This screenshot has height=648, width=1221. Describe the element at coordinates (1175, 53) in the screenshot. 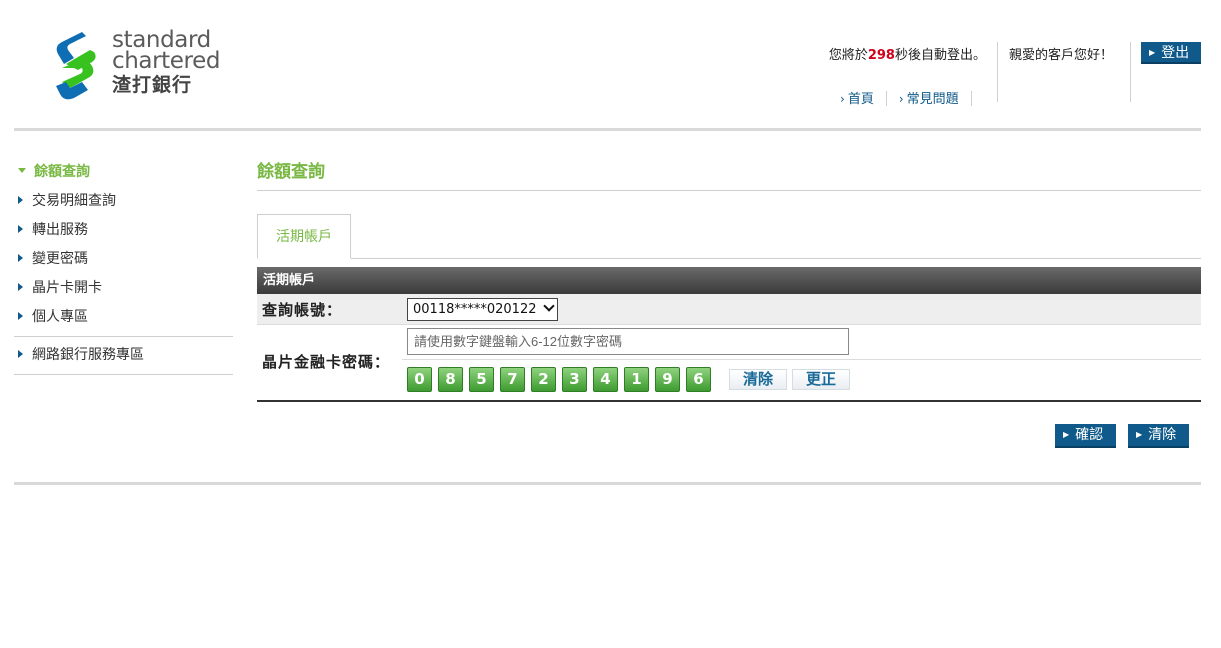

I see `logout-label: 登出` at that location.